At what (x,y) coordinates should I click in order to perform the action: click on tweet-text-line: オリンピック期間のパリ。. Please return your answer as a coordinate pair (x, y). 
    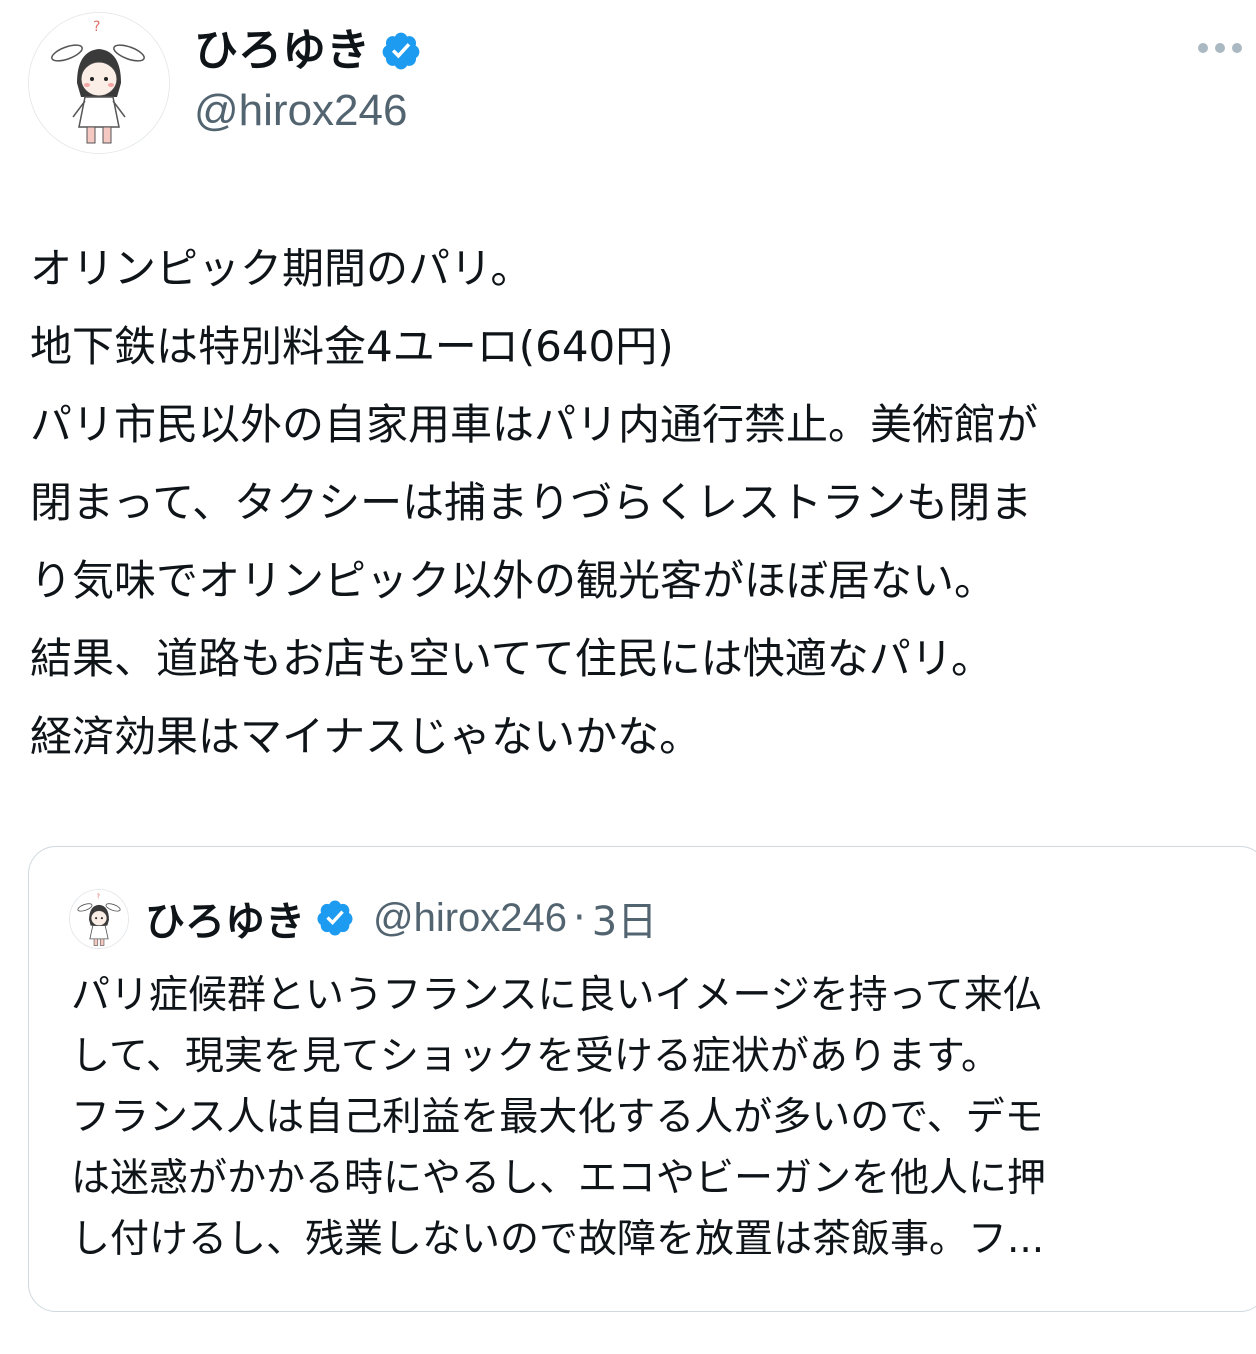
    Looking at the image, I should click on (281, 268).